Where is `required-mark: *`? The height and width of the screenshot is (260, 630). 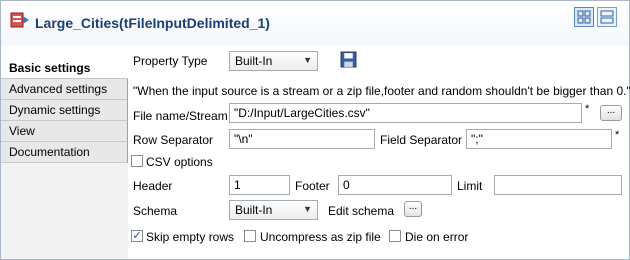 required-mark: * is located at coordinates (587, 109).